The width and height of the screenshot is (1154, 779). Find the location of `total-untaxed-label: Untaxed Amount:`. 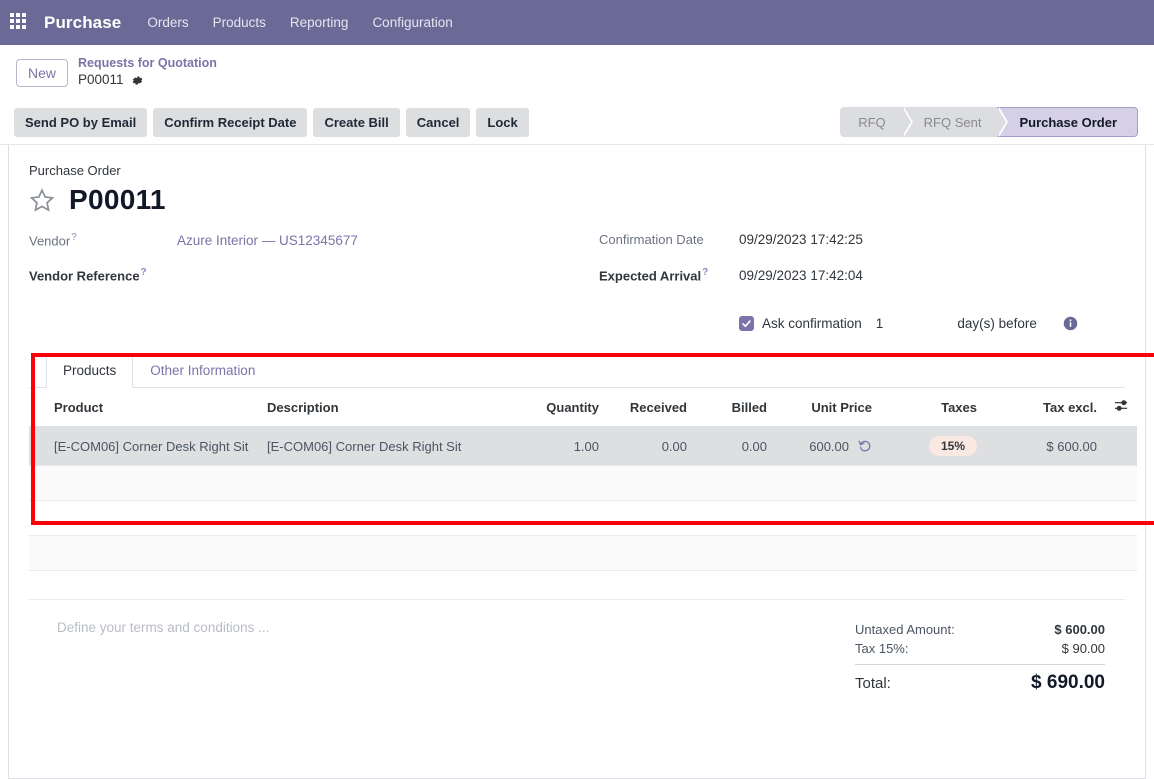

total-untaxed-label: Untaxed Amount: is located at coordinates (905, 629).